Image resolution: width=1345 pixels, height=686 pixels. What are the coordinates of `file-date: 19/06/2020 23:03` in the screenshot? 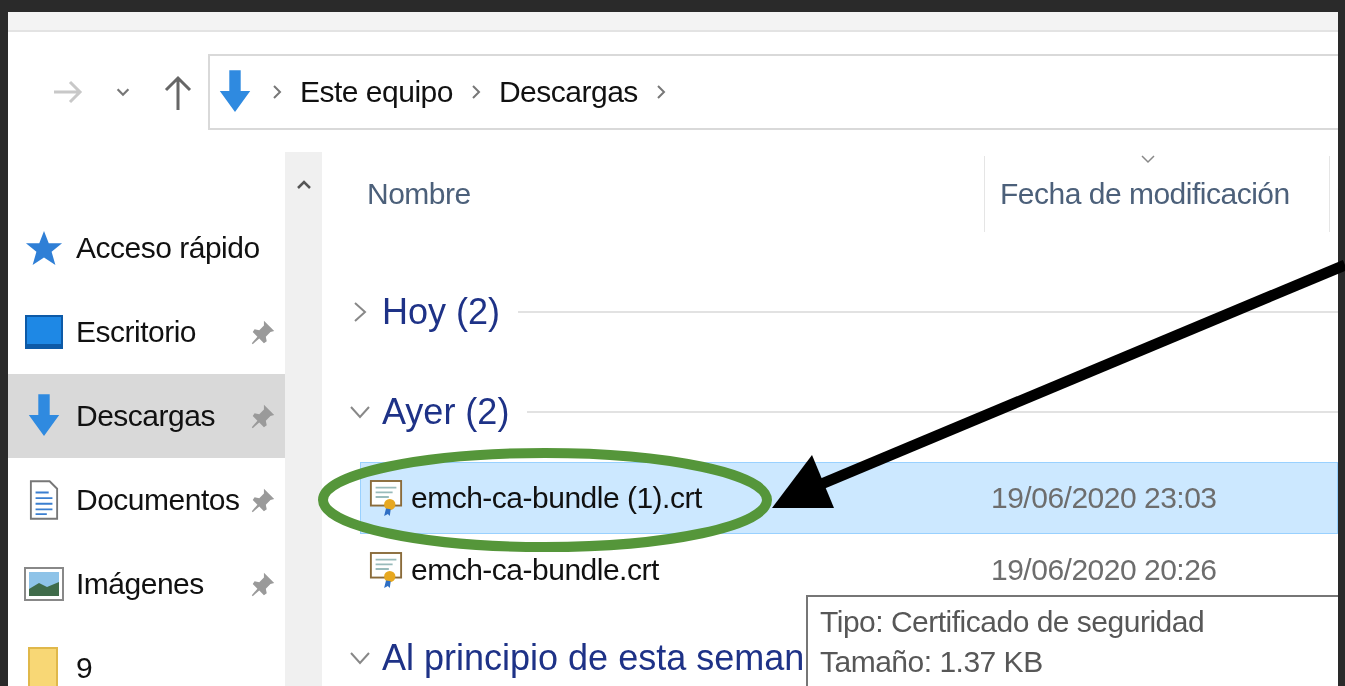 It's located at (1104, 498).